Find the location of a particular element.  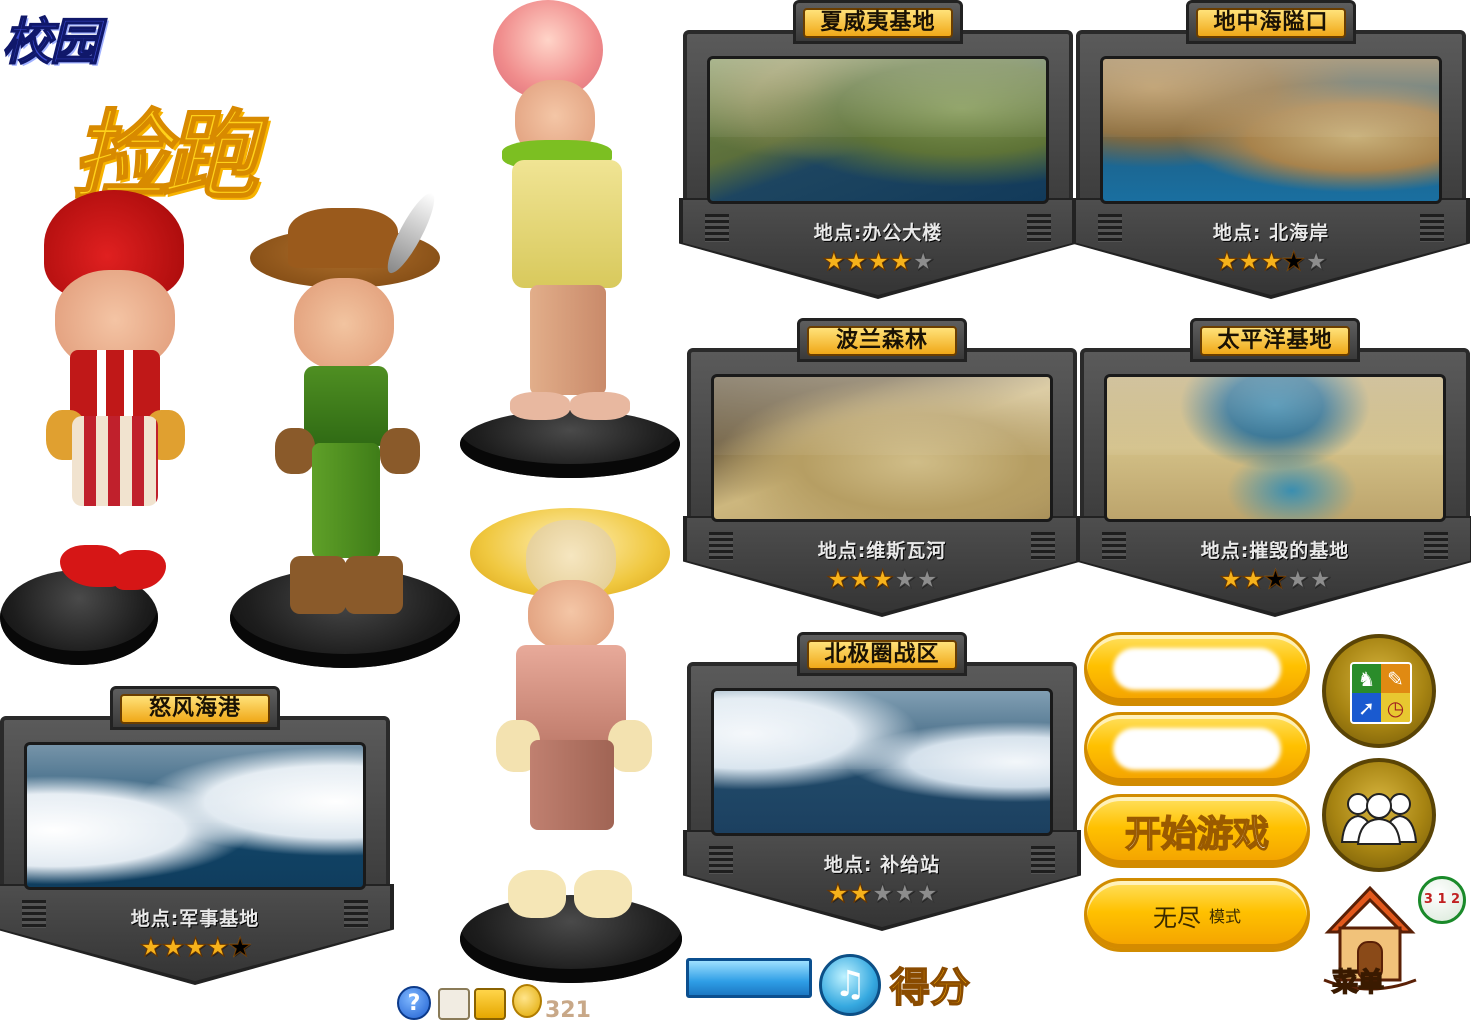

map-location: 地点:维斯瓦河 is located at coordinates (882, 551).